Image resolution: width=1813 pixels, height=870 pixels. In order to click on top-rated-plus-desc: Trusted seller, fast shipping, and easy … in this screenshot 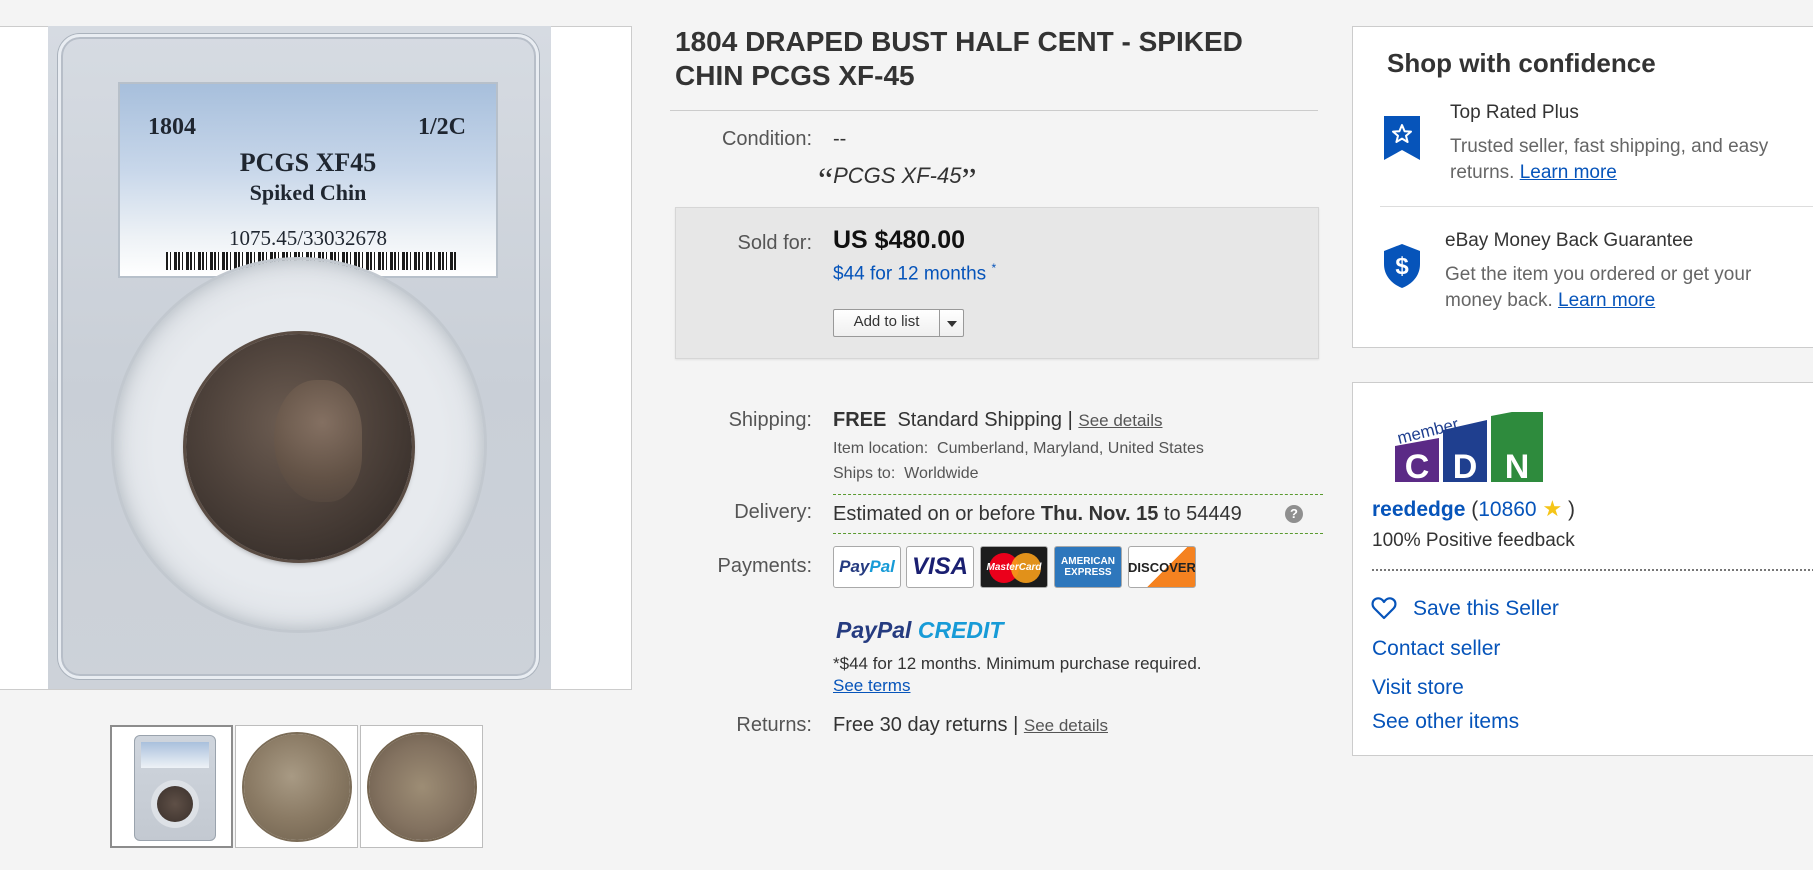, I will do `click(1620, 160)`.